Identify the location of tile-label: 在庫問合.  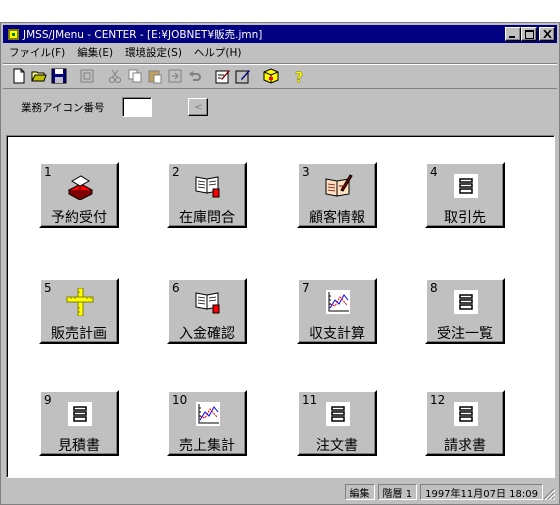
(207, 218).